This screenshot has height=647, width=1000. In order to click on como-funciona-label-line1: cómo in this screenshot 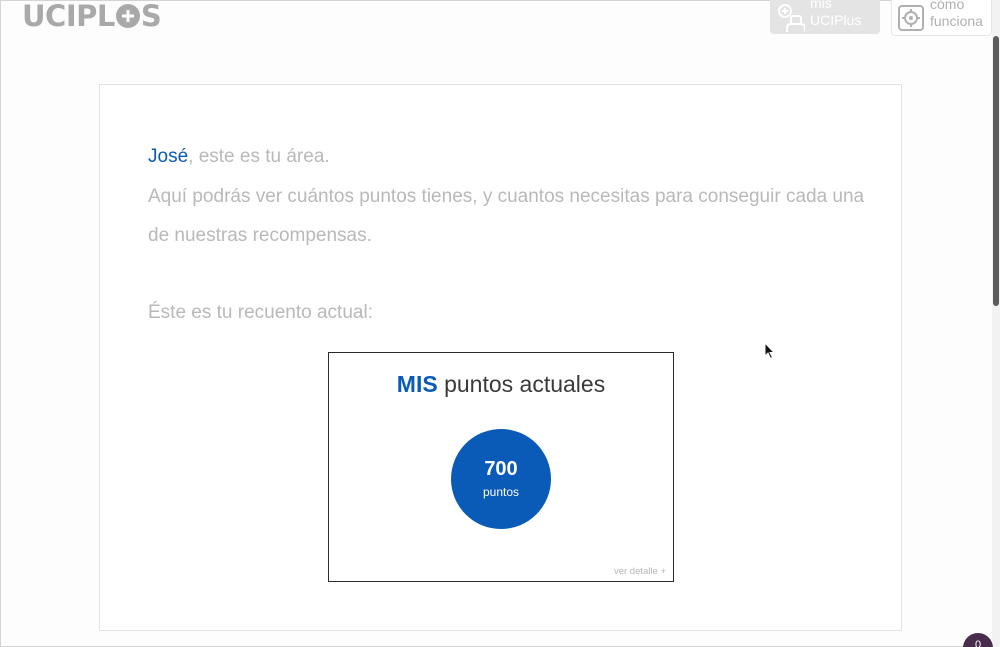, I will do `click(947, 6)`.